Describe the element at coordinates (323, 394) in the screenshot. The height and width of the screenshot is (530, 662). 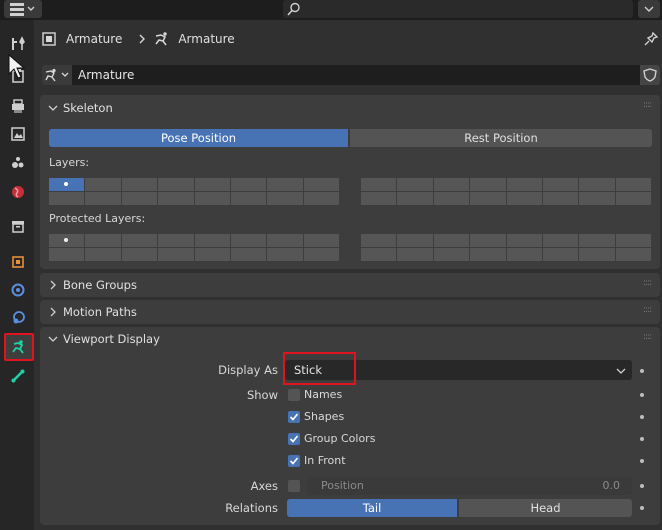
I see `names-label: Names` at that location.